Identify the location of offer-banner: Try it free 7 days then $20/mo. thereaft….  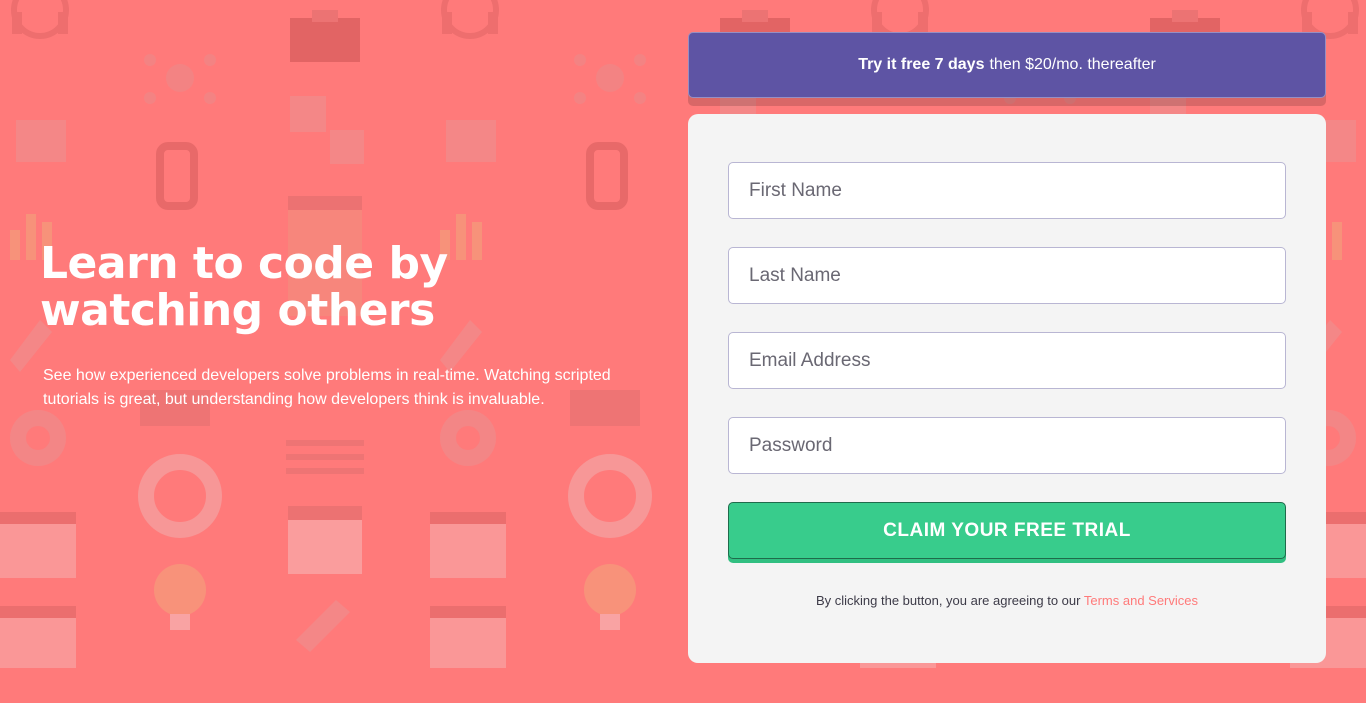
(1007, 65).